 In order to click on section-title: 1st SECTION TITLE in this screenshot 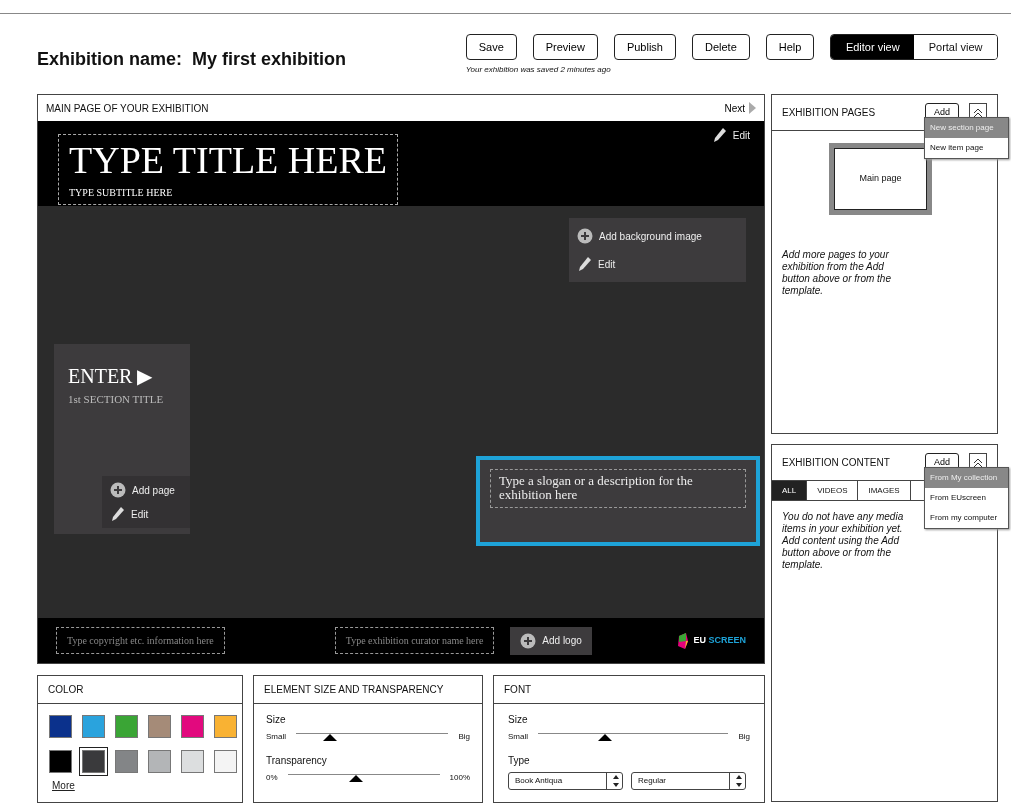, I will do `click(116, 399)`.